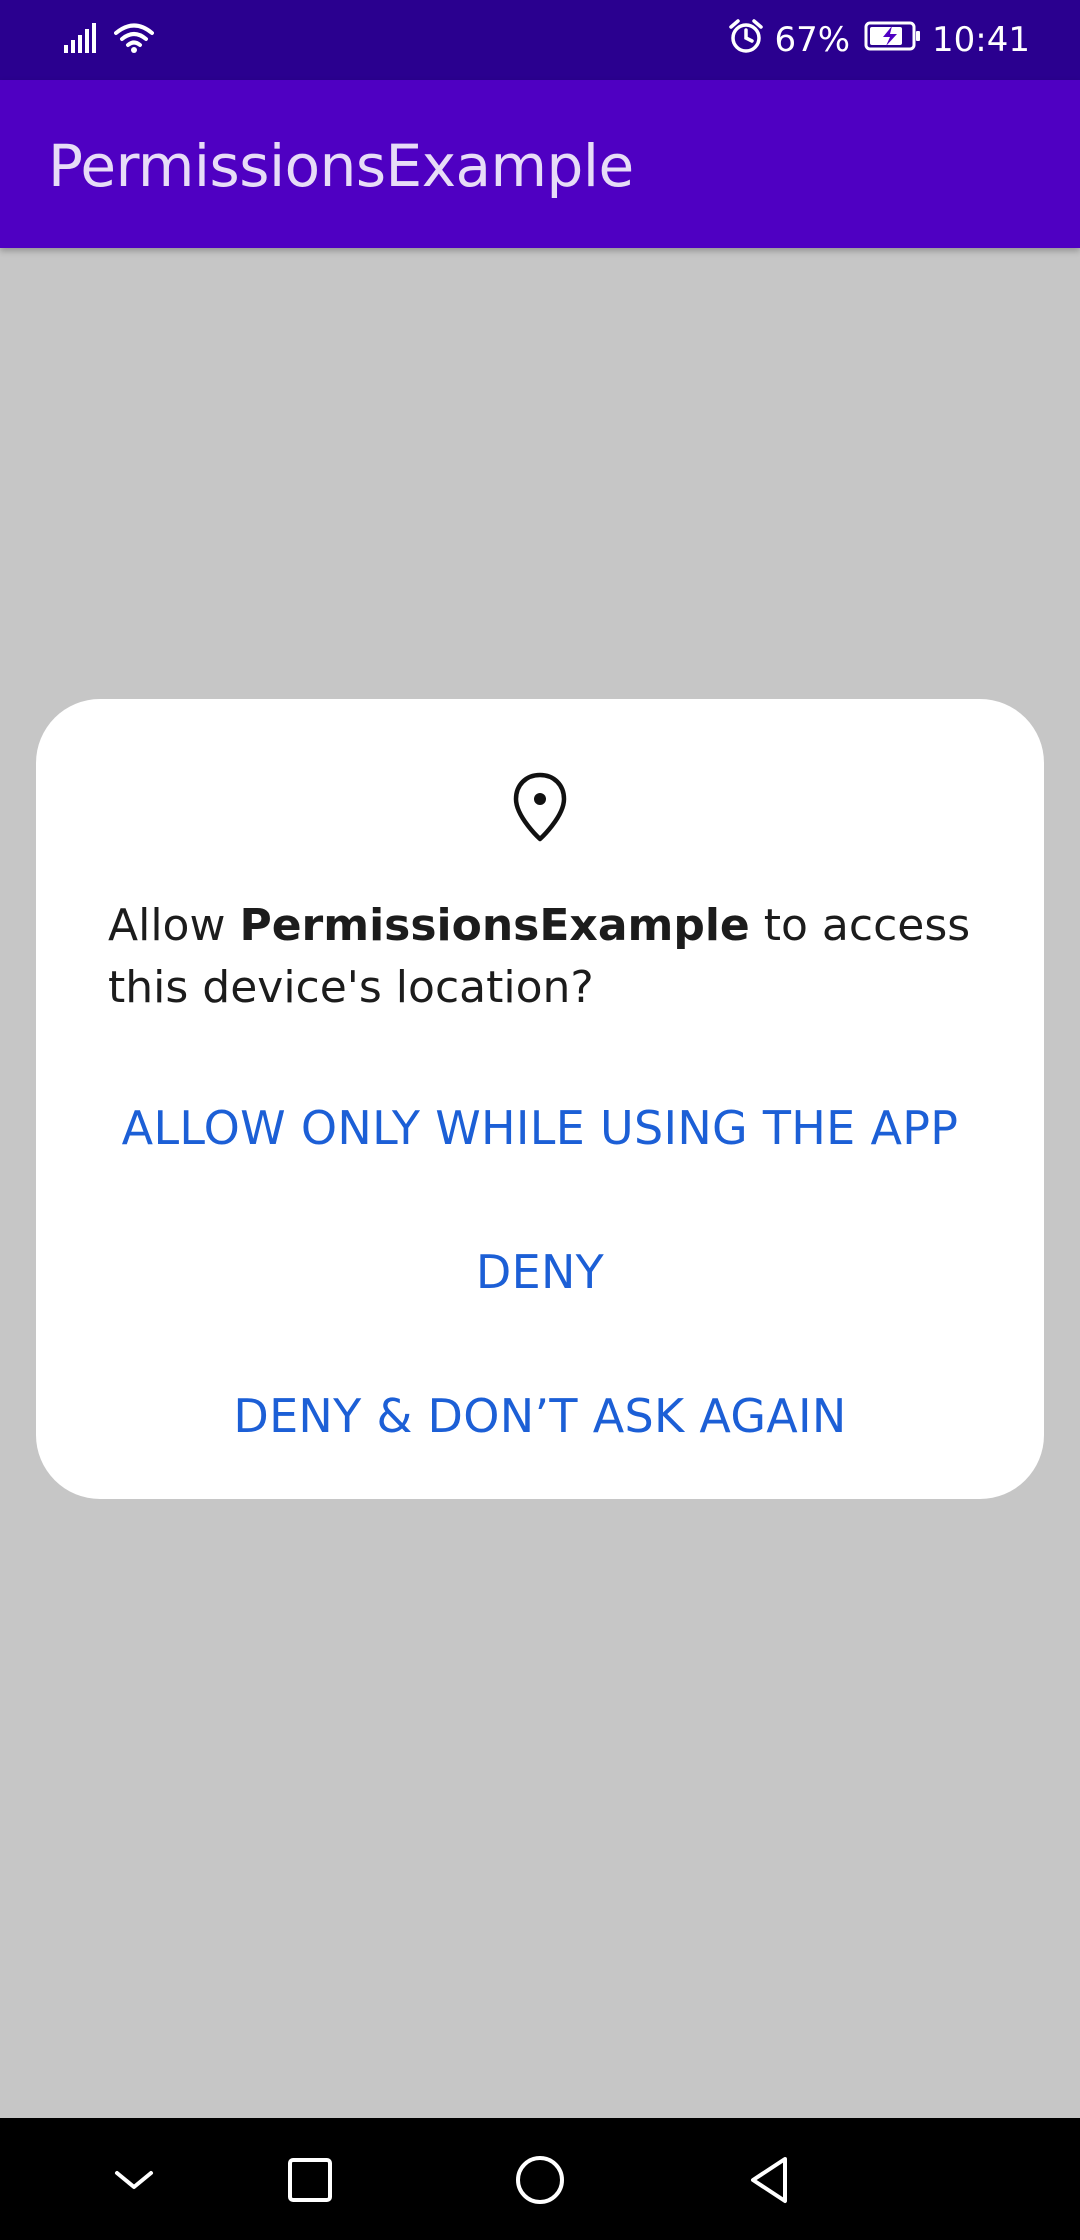 The image size is (1080, 2240). What do you see at coordinates (540, 807) in the screenshot?
I see `location-pin-icon` at bounding box center [540, 807].